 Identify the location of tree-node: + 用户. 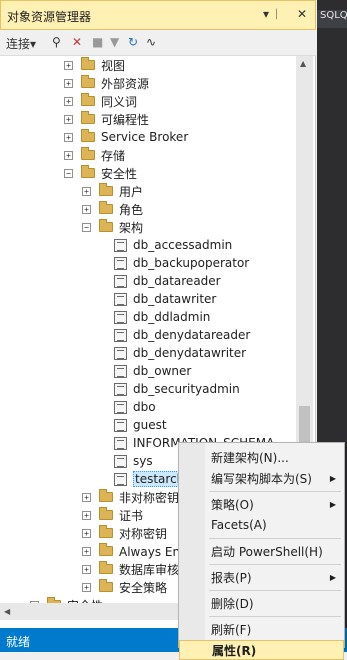
(112, 191).